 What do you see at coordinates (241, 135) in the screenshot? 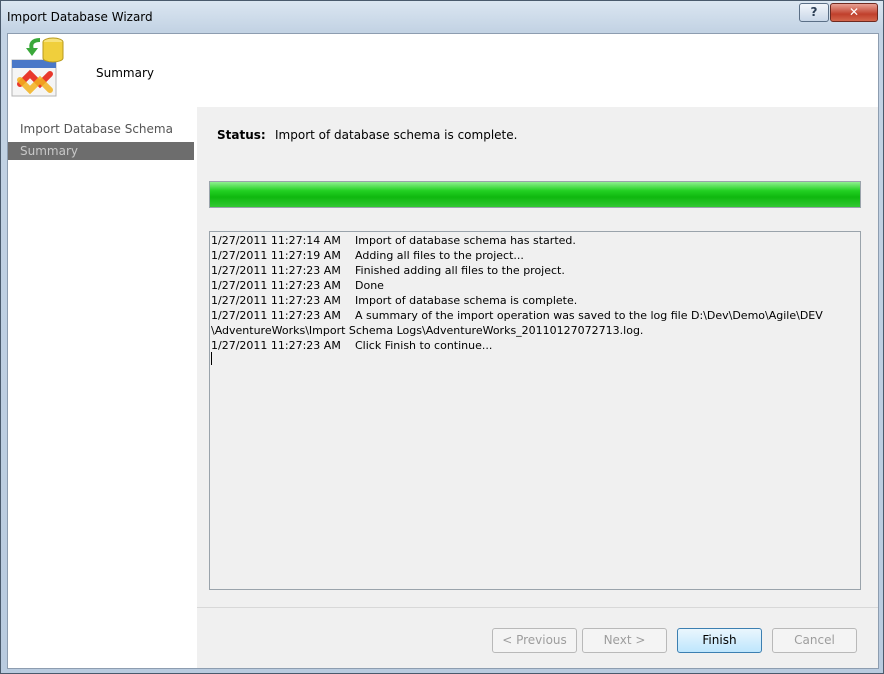
I see `status-label: Status:` at bounding box center [241, 135].